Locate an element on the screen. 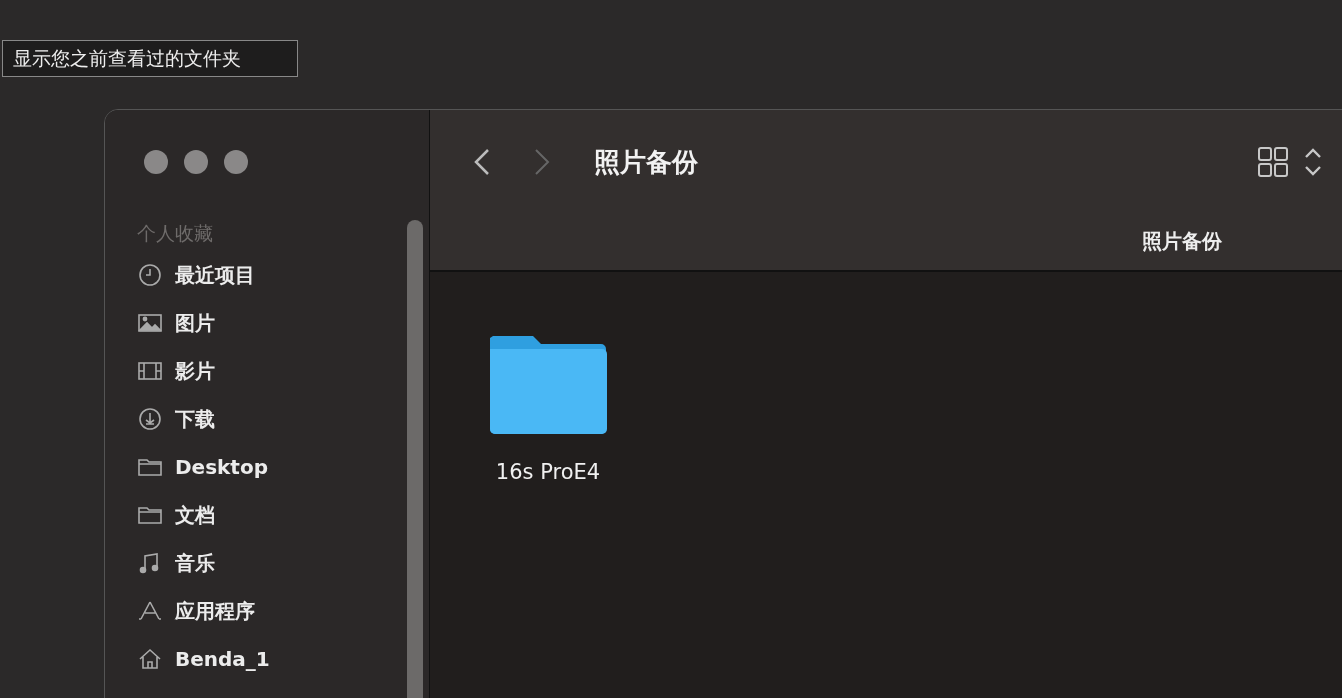 The height and width of the screenshot is (698, 1342). sidebar-section-title: 个人收藏 is located at coordinates (175, 233).